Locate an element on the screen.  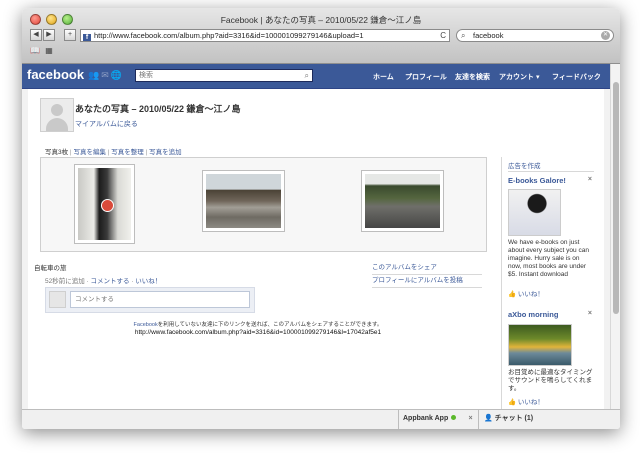
vertical-scrollbar is located at coordinates (615, 236).